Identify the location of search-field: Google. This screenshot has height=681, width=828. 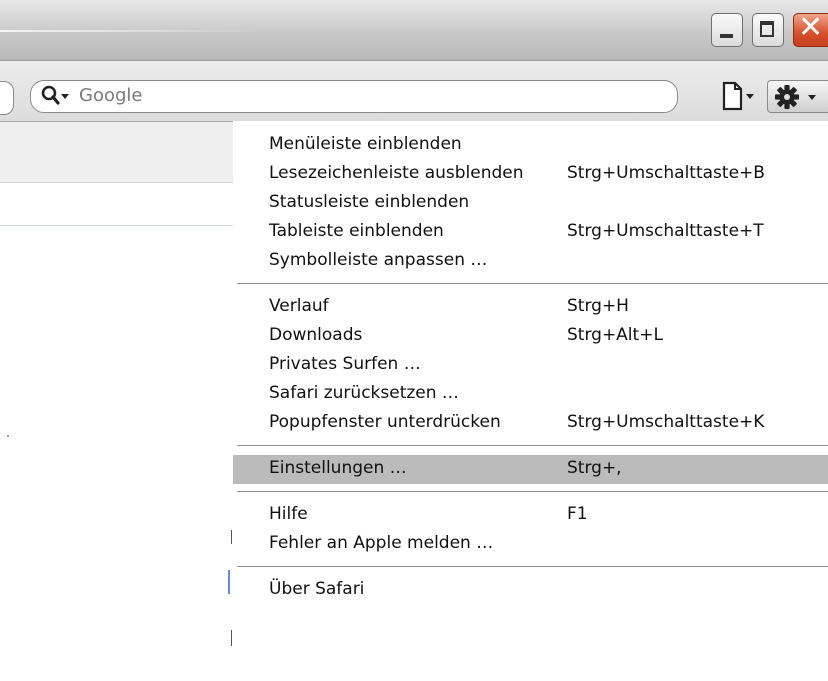
(354, 96).